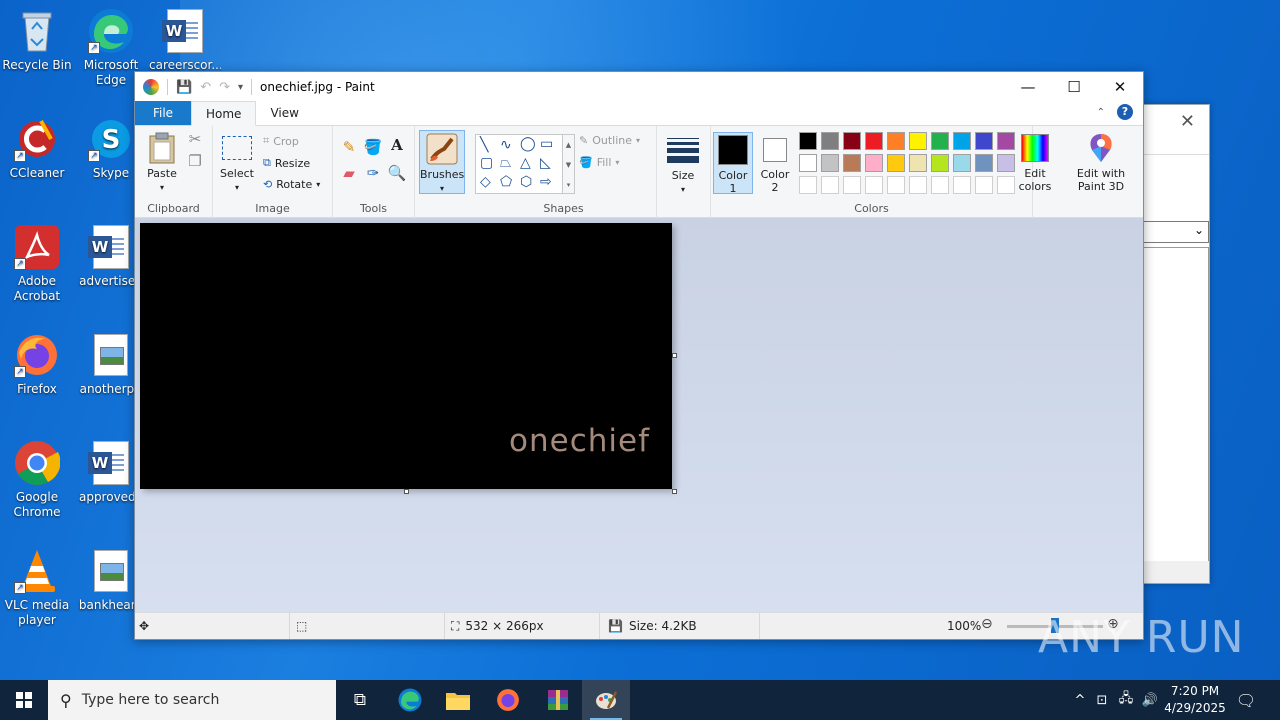  Describe the element at coordinates (151, 87) in the screenshot. I see `paint-app-icon` at that location.